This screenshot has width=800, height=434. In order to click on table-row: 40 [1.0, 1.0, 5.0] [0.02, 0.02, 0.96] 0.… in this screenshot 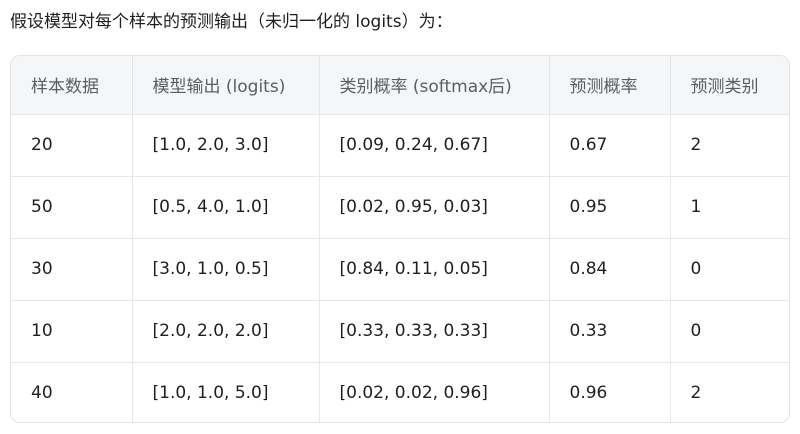, I will do `click(400, 392)`.